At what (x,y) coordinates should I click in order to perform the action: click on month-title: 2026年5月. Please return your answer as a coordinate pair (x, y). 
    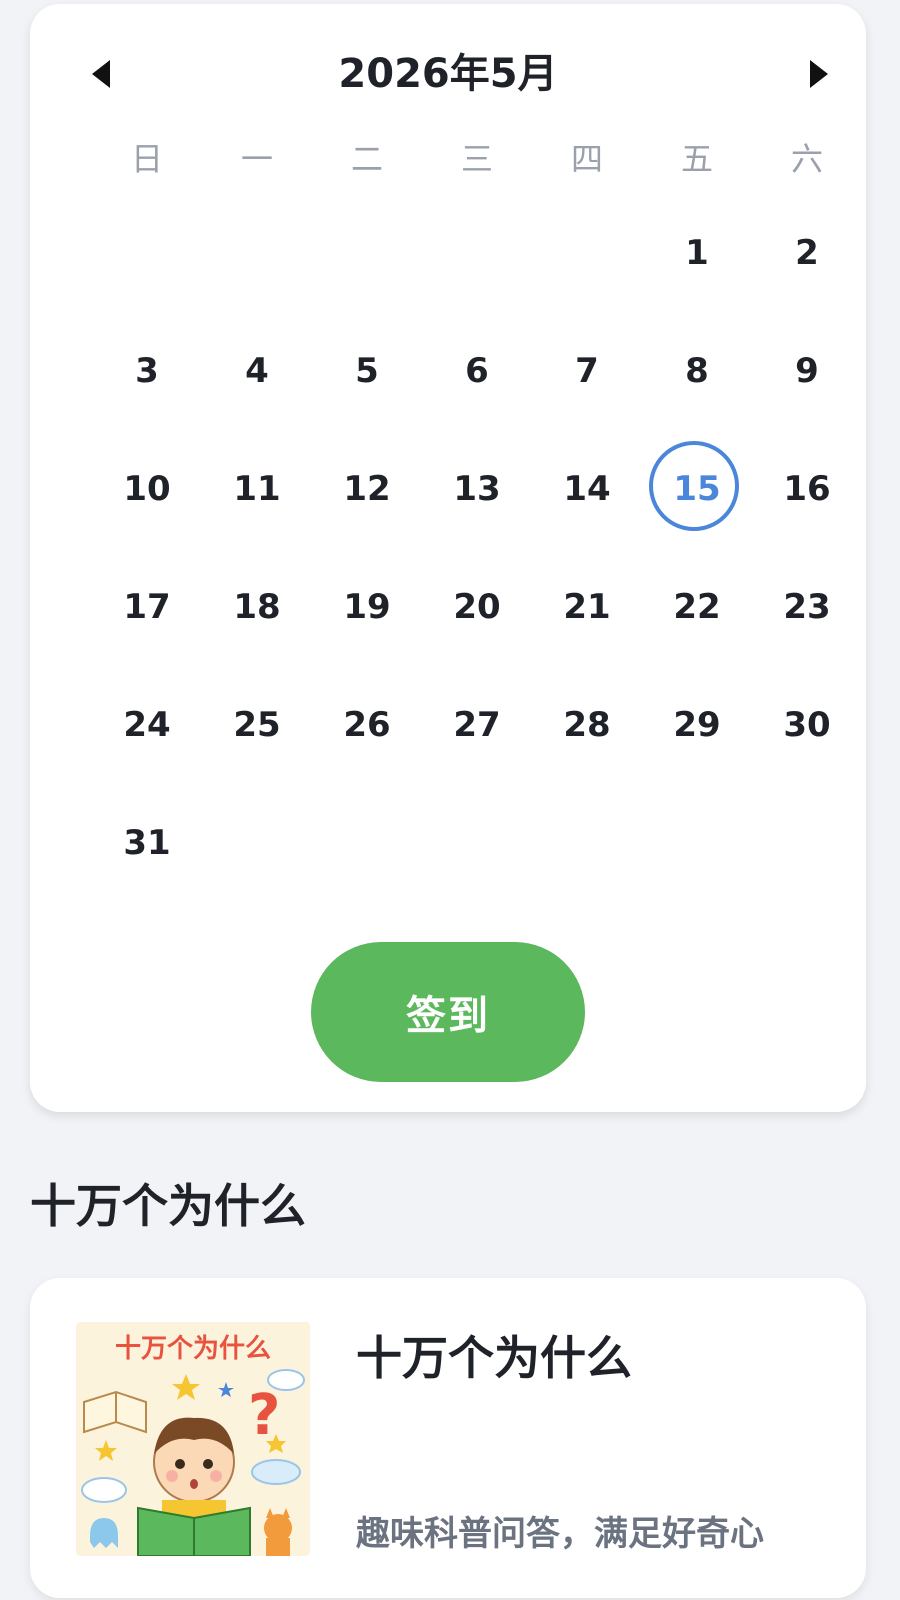
    Looking at the image, I should click on (448, 74).